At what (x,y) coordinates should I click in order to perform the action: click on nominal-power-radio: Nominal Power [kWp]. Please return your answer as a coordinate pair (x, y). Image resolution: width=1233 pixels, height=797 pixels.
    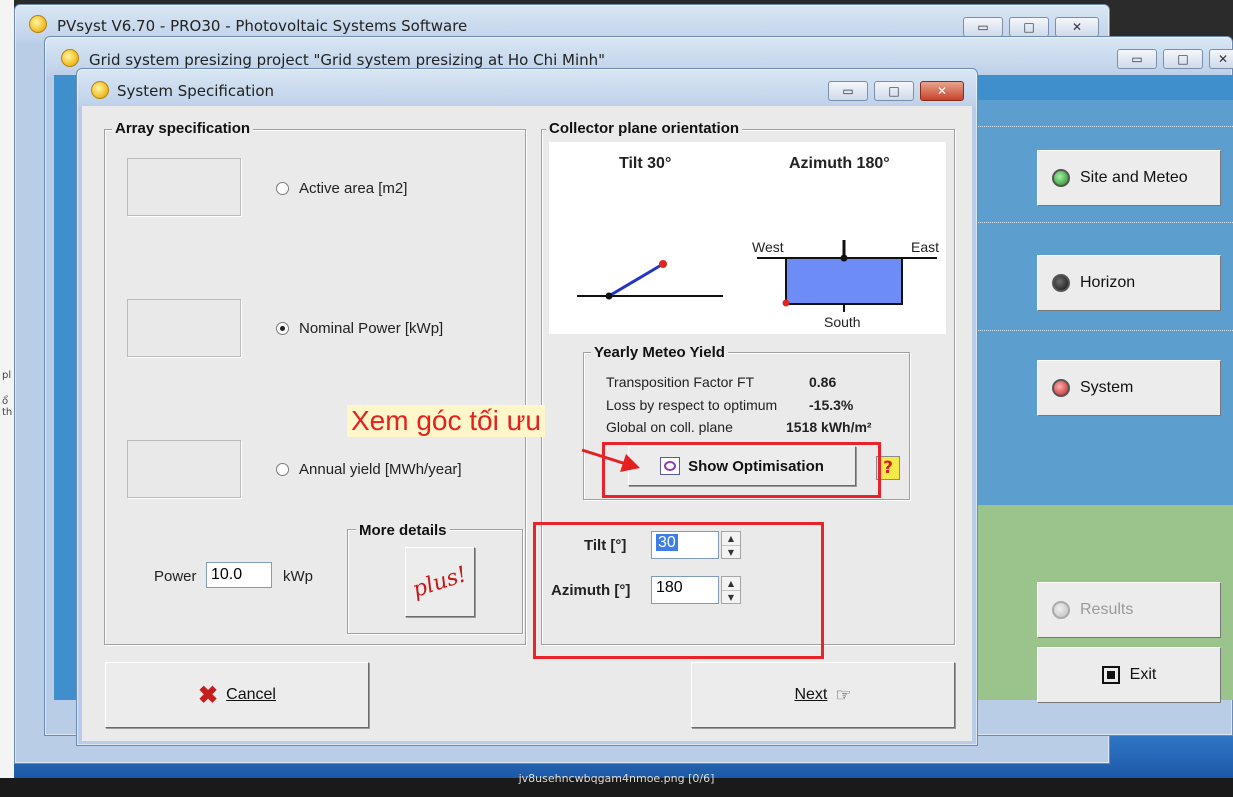
    Looking at the image, I should click on (359, 328).